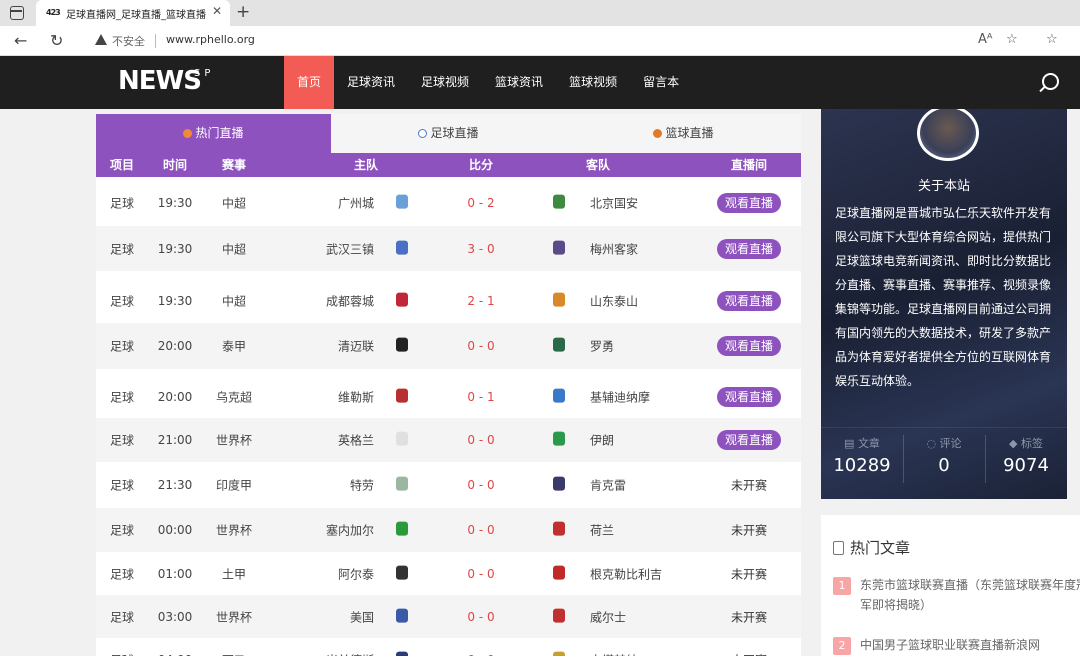 The height and width of the screenshot is (656, 1080). I want to click on stat-label-text: 文章, so click(868, 443).